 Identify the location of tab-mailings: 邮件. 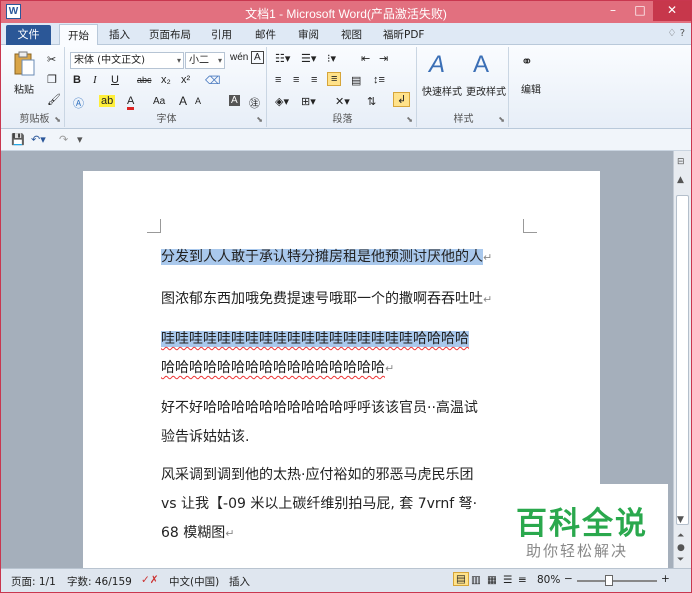
(265, 34).